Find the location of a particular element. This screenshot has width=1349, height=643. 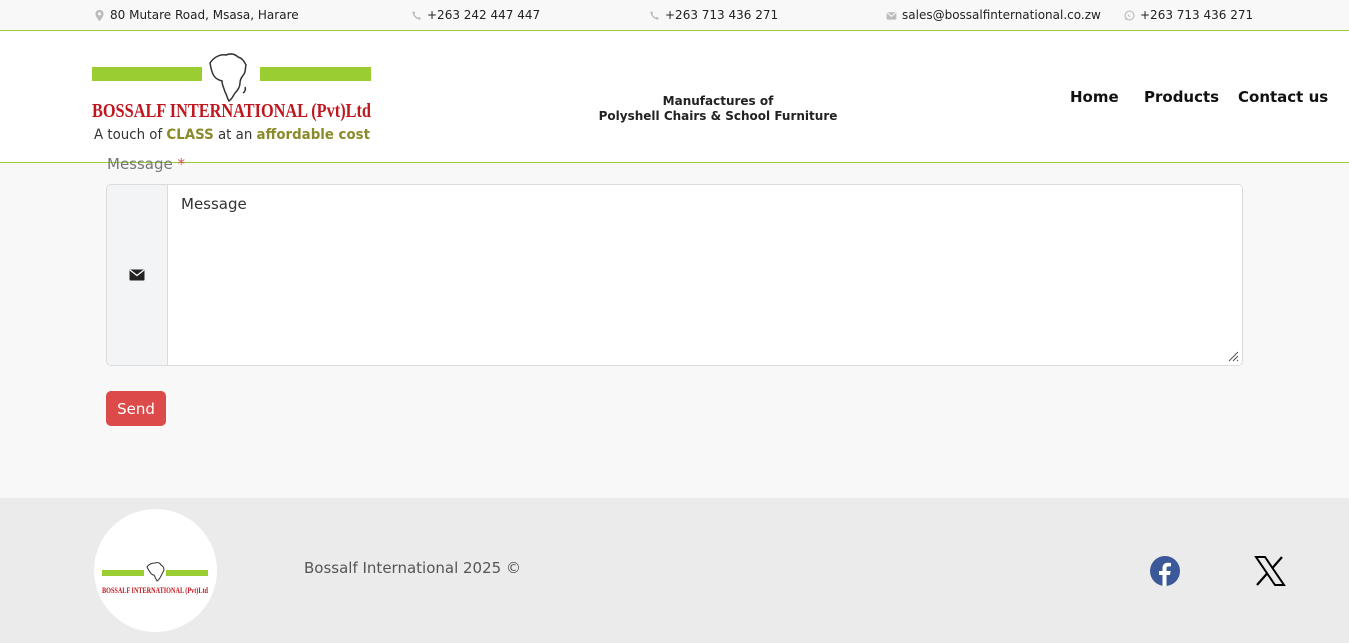

nav-contact: Contact us is located at coordinates (1283, 97).